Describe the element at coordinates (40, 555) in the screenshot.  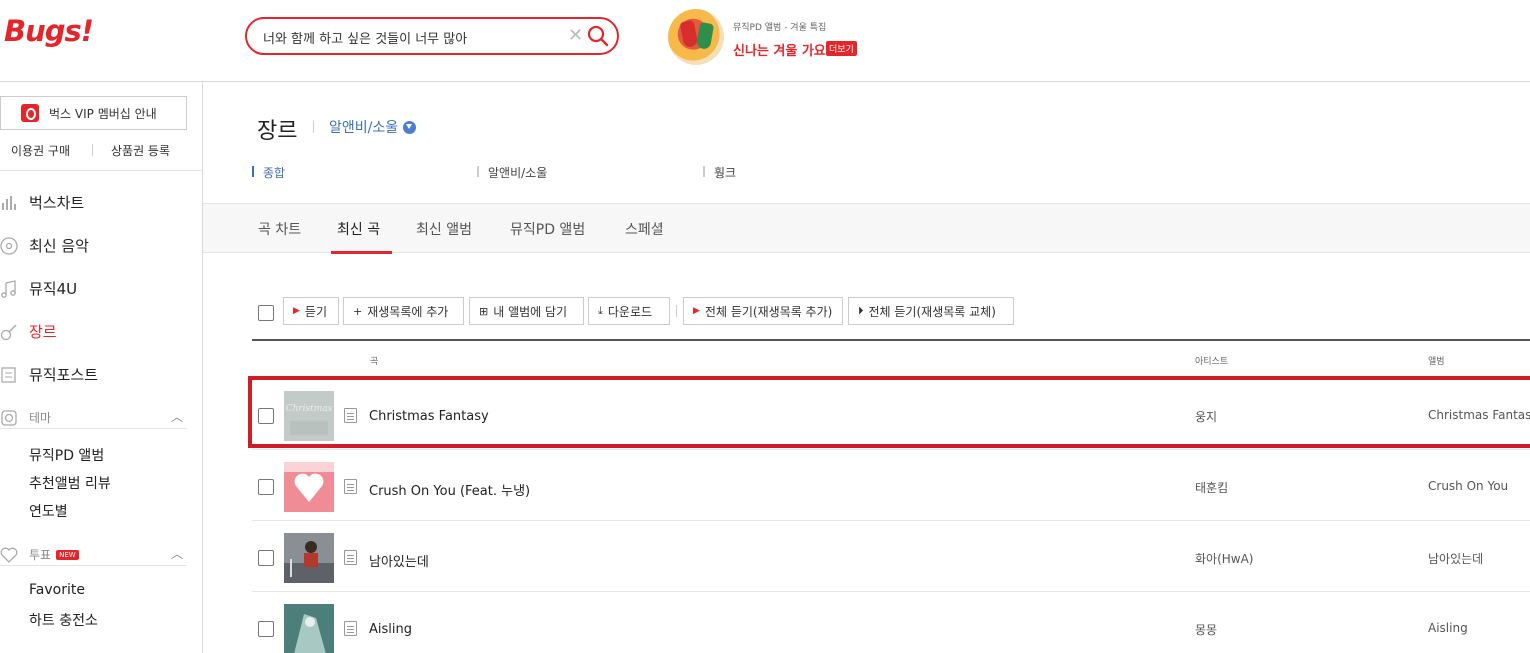
I see `vote-label: 투표` at that location.